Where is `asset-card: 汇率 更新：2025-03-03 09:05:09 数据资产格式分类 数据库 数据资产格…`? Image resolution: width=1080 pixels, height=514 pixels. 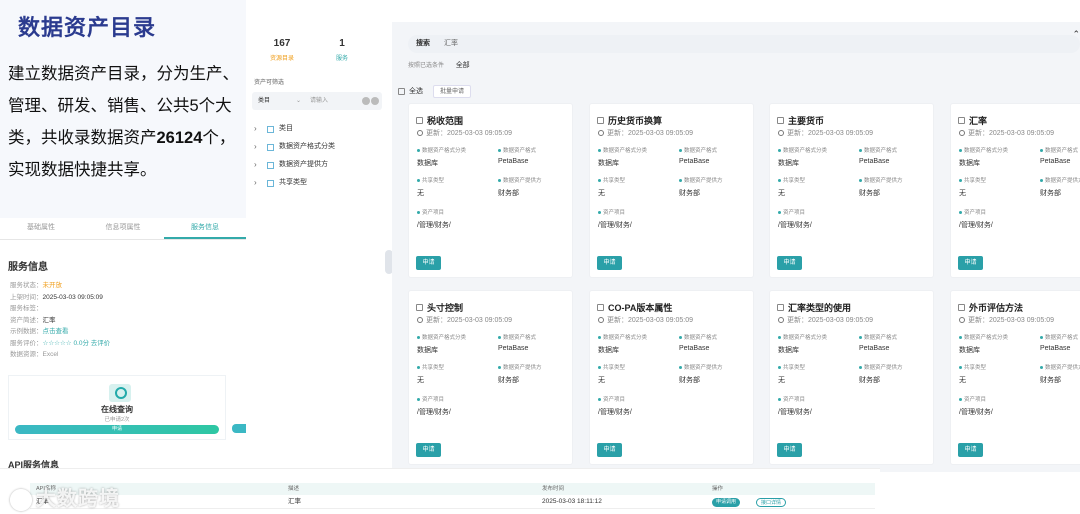
asset-card: 汇率 更新：2025-03-03 09:05:09 数据资产格式分类 数据库 数据资产格… is located at coordinates (1015, 190).